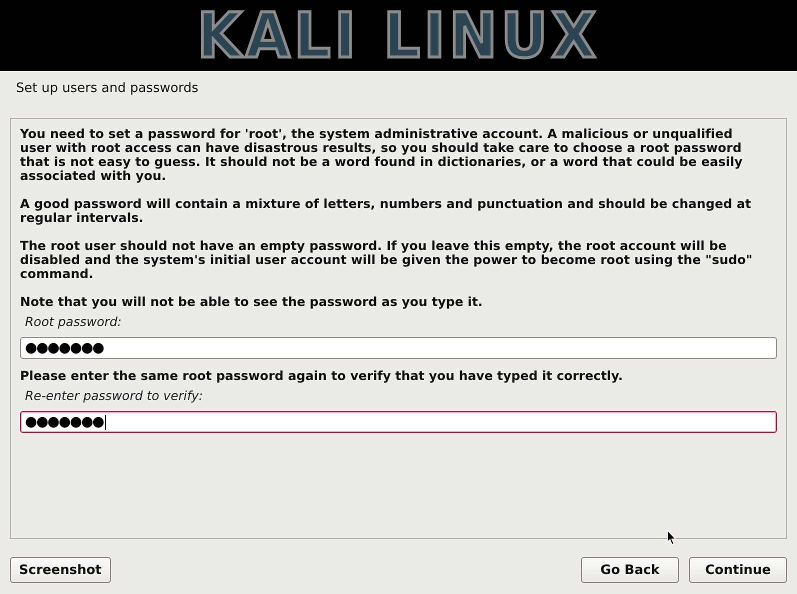 Image resolution: width=797 pixels, height=594 pixels. Describe the element at coordinates (322, 376) in the screenshot. I see `instruction-text: Please enter the same root password again to verify that you have typed it correctly.` at that location.